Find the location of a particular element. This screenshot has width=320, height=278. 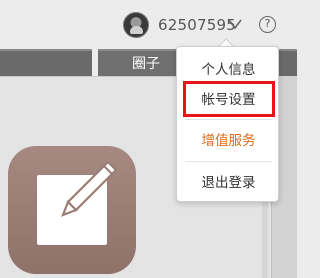

chevron-down-icon is located at coordinates (235, 24).